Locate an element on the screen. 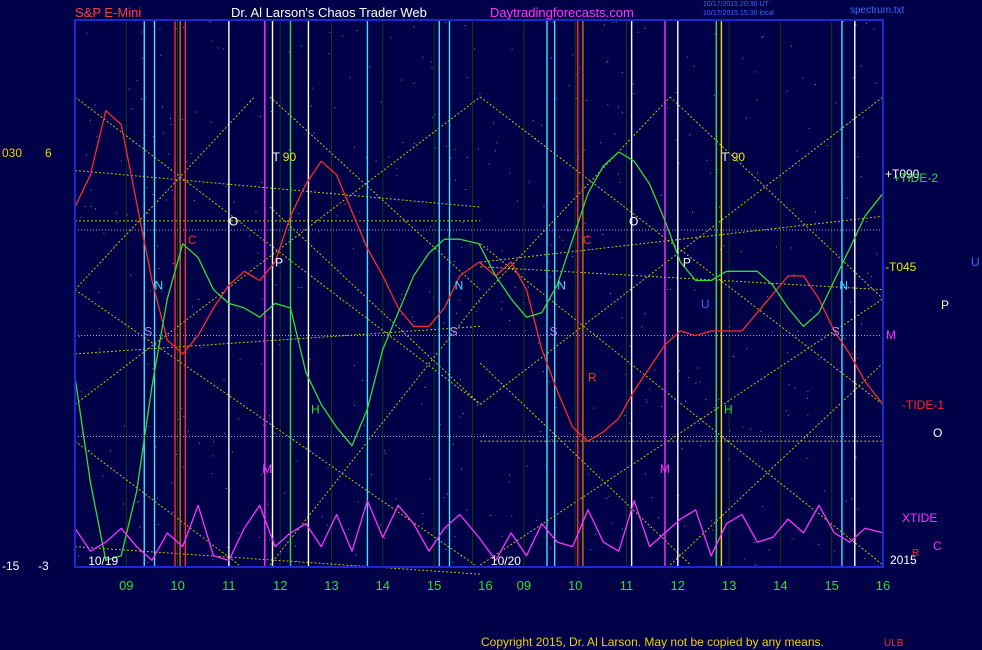 Image resolution: width=982 pixels, height=650 pixels. event-label: C is located at coordinates (192, 240).